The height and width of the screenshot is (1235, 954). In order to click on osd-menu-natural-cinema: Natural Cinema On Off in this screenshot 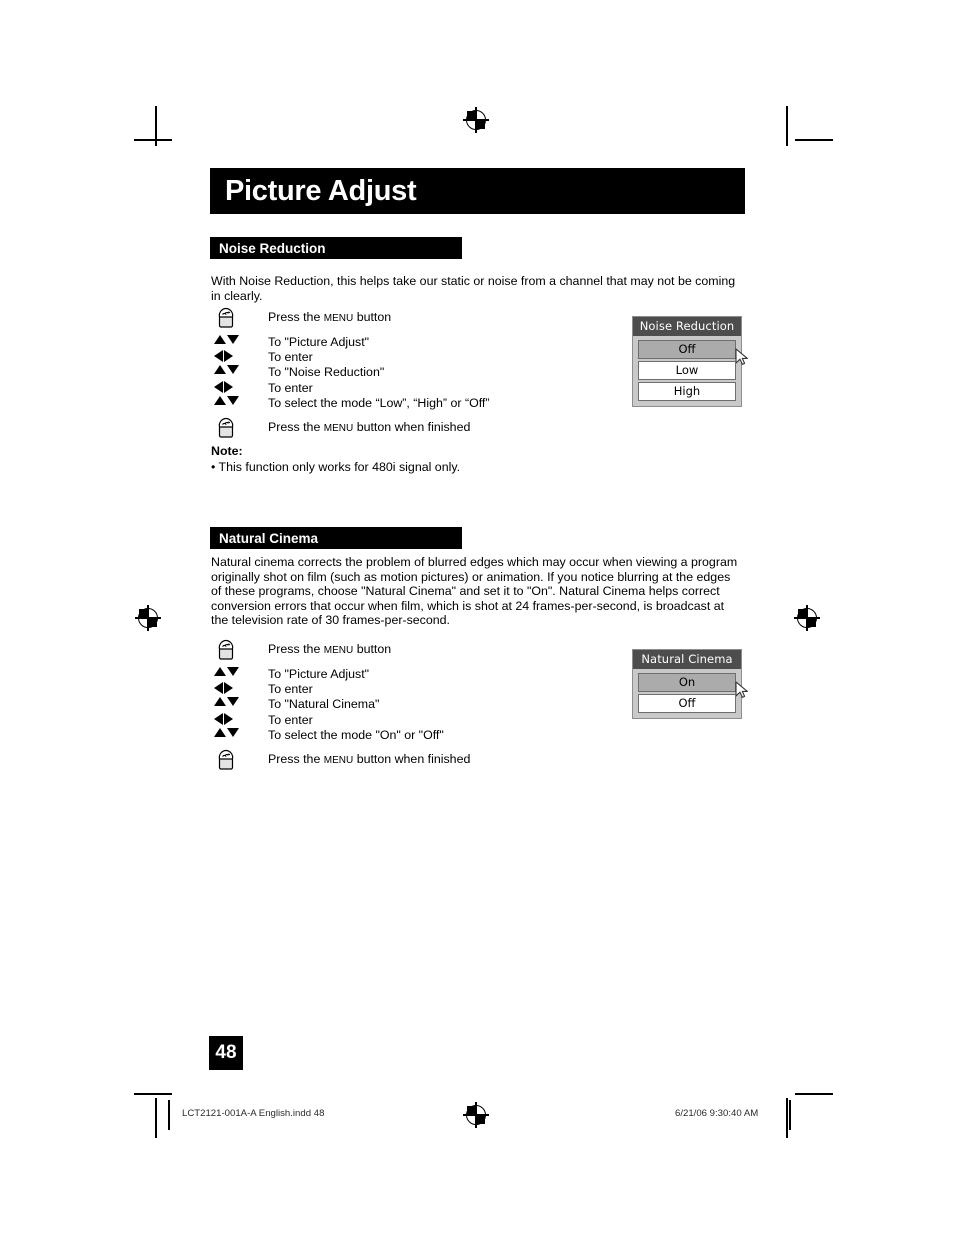, I will do `click(690, 684)`.